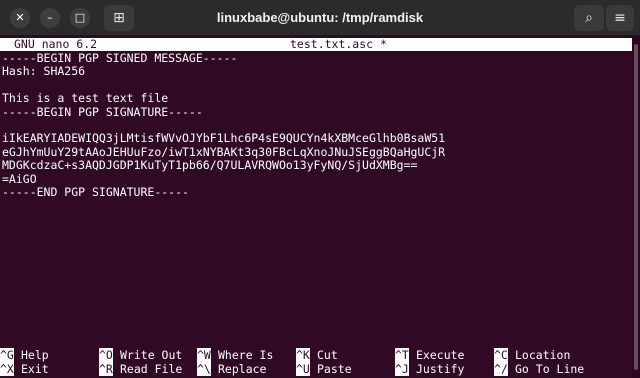 Image resolution: width=640 pixels, height=378 pixels. What do you see at coordinates (7, 355) in the screenshot?
I see `shortcut-key: ^G` at bounding box center [7, 355].